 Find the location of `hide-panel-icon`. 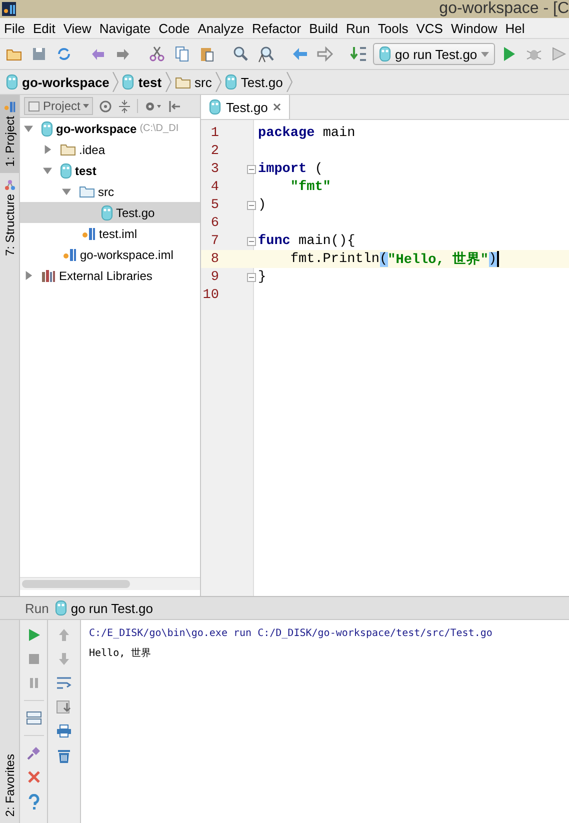

hide-panel-icon is located at coordinates (175, 106).